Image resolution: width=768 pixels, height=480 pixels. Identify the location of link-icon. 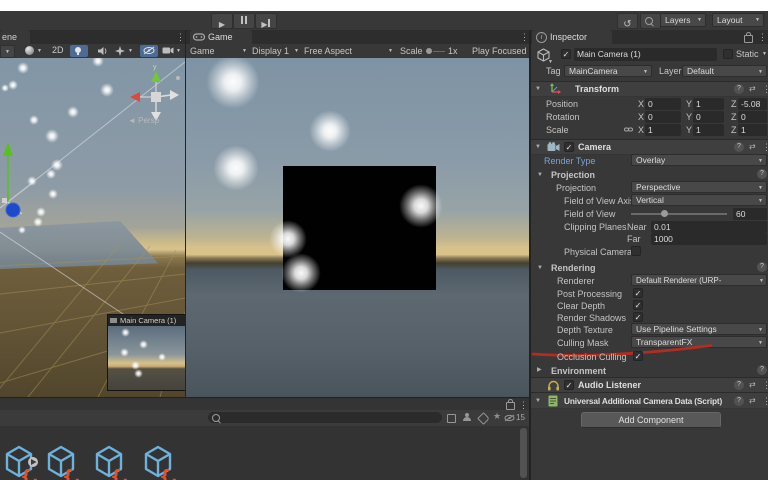
(628, 129).